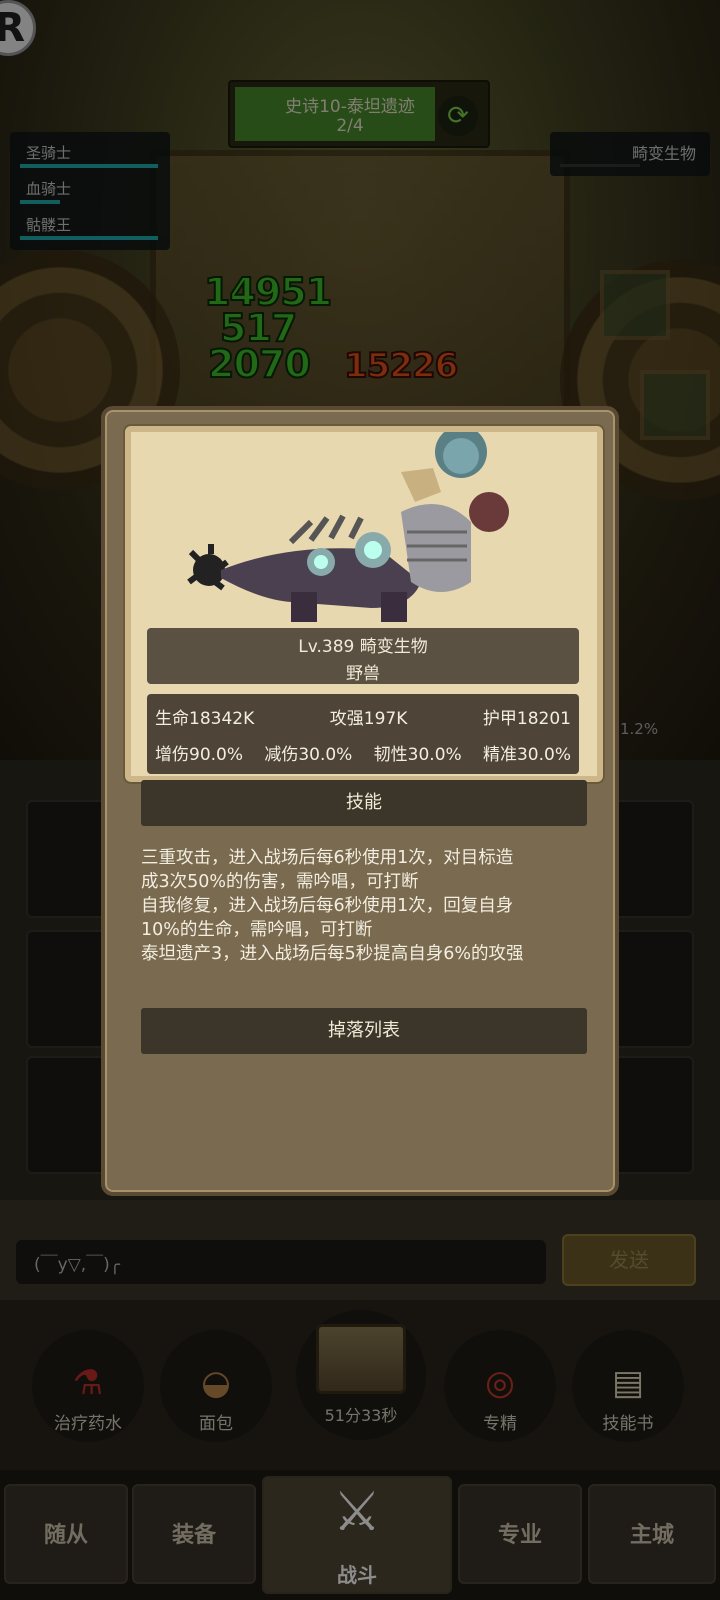 The height and width of the screenshot is (1600, 720). Describe the element at coordinates (308, 754) in the screenshot. I see `stat-damage-reduction: 减伤30.0%` at that location.